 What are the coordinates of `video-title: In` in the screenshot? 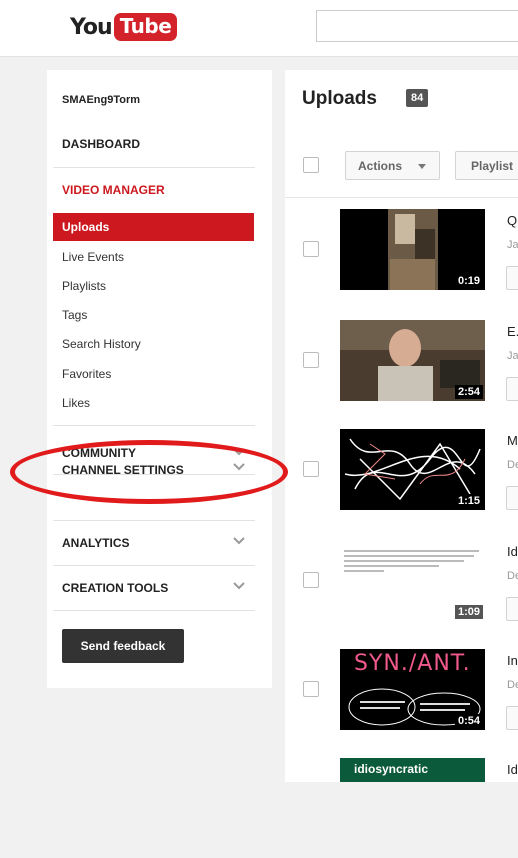 It's located at (512, 660).